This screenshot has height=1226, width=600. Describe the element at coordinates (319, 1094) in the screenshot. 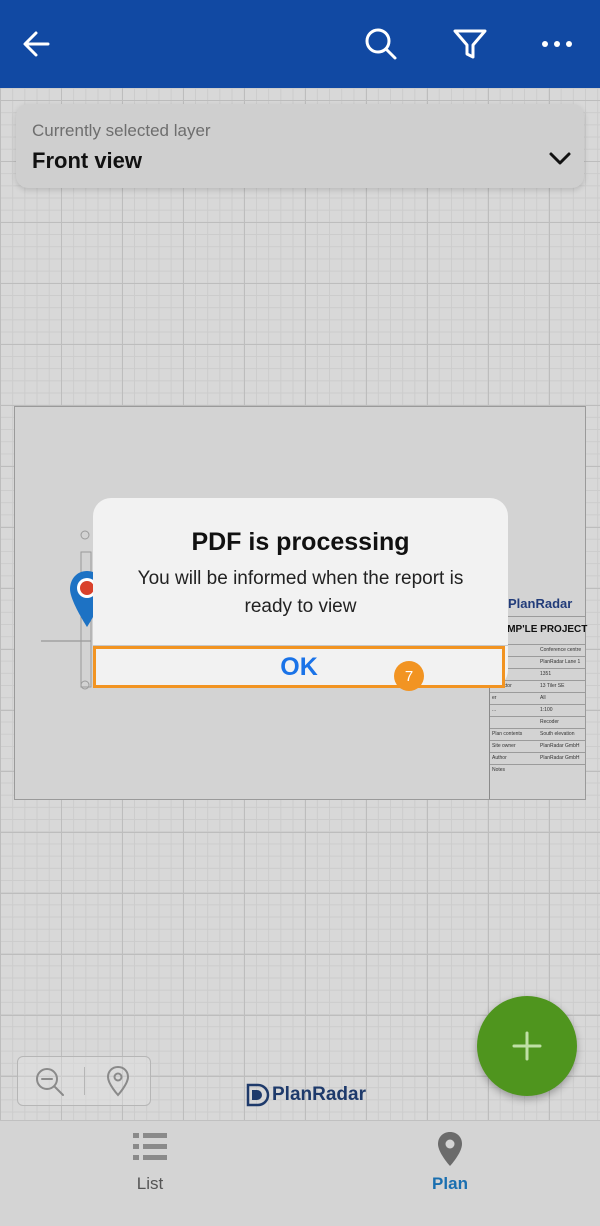

I see `brand-text: PlanRadar` at that location.